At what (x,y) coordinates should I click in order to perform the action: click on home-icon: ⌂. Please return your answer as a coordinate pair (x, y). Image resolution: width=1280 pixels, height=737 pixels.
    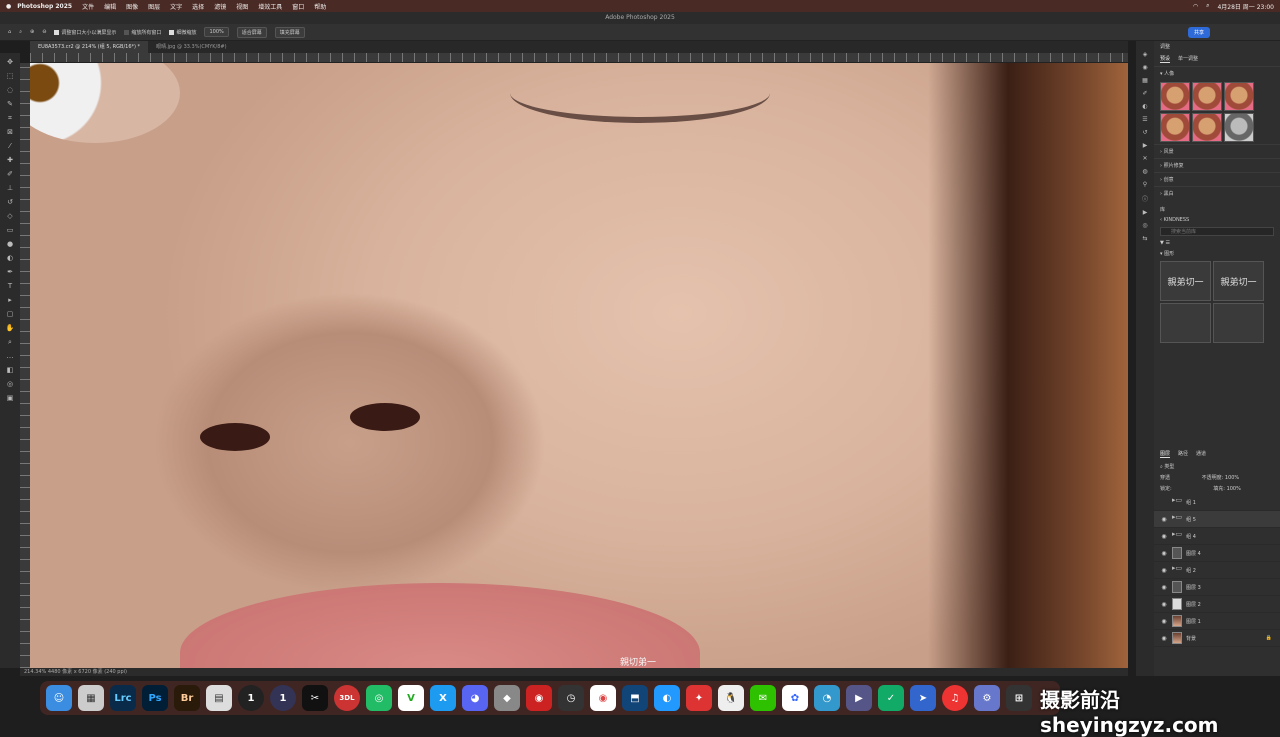
    Looking at the image, I should click on (9, 32).